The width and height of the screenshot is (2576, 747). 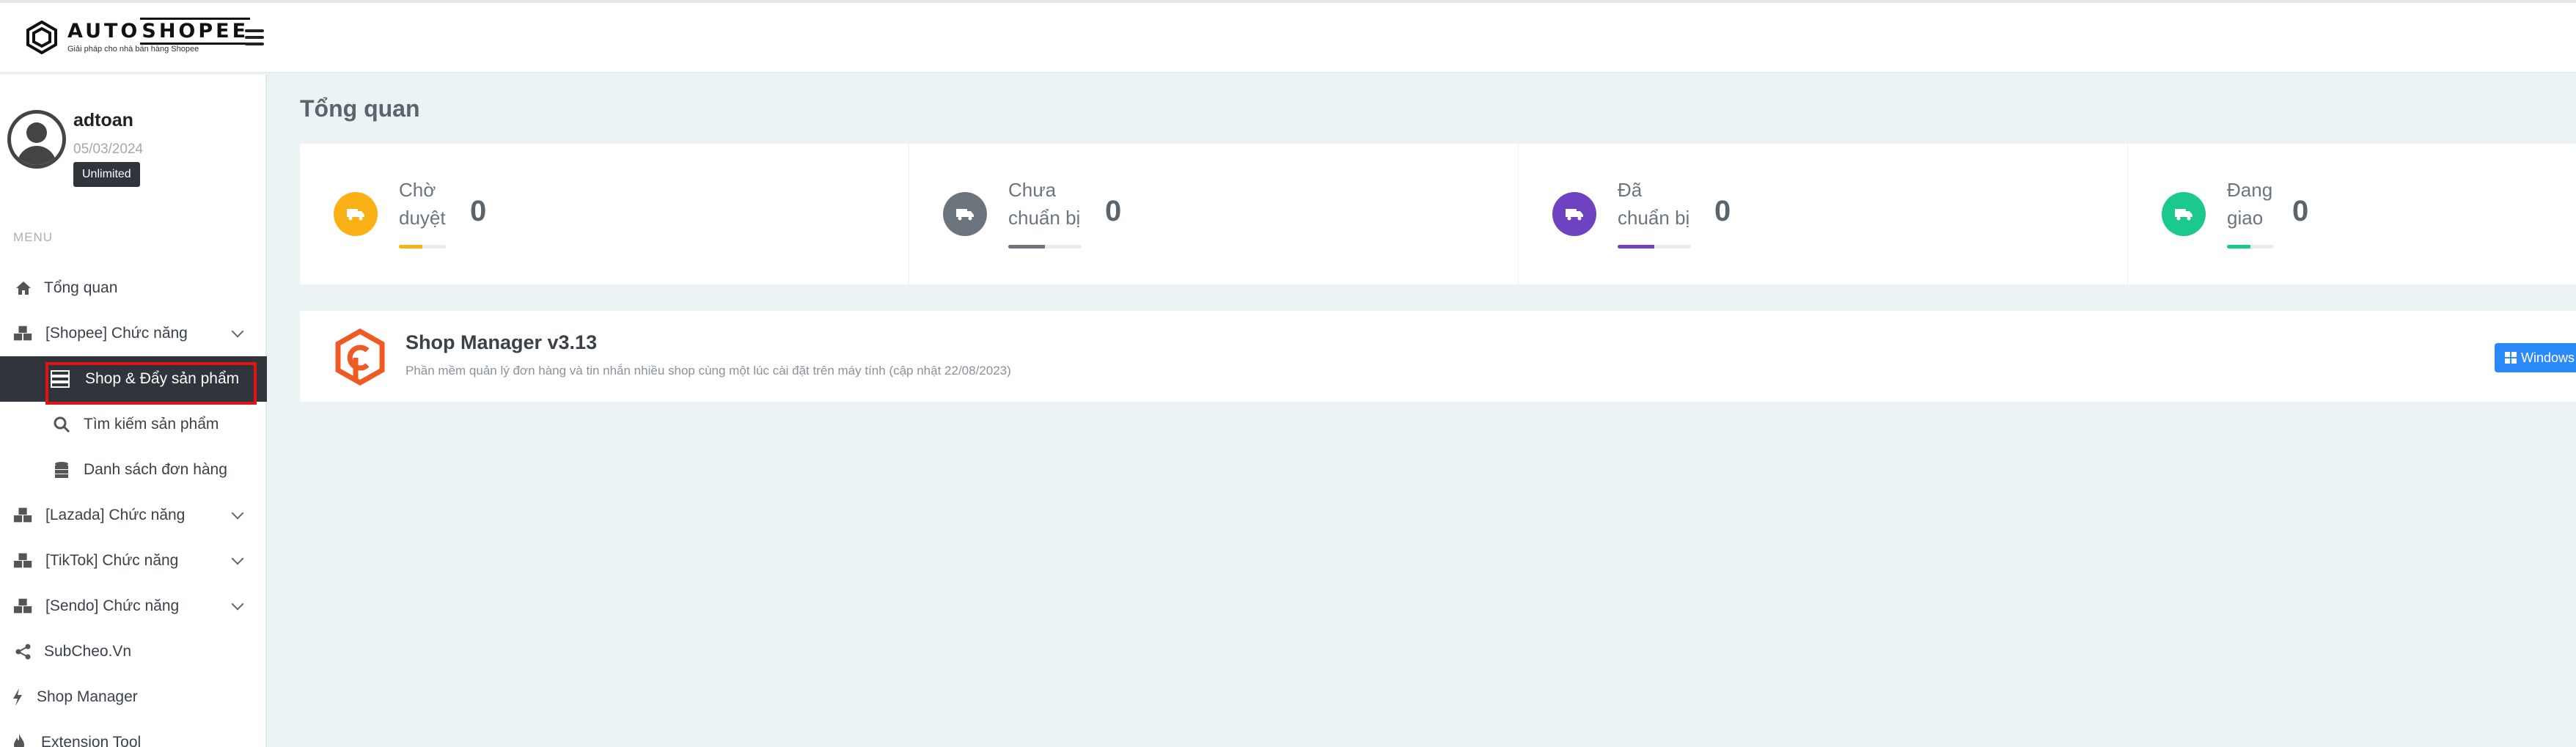 I want to click on sidebar-item-tong-quan: Tổng quan, so click(x=133, y=288).